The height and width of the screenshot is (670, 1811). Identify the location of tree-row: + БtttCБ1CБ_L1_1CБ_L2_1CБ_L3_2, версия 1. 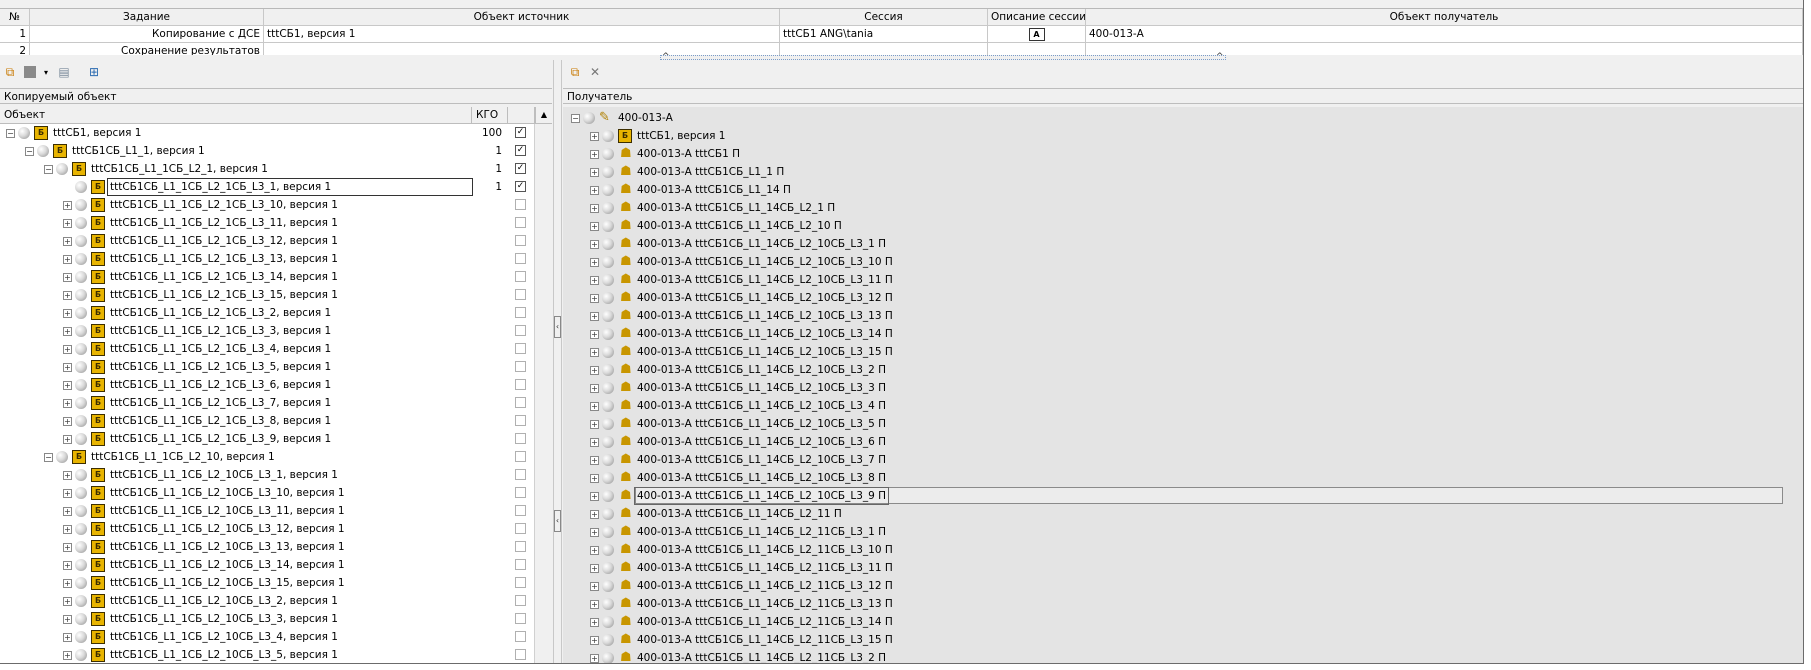
(267, 313).